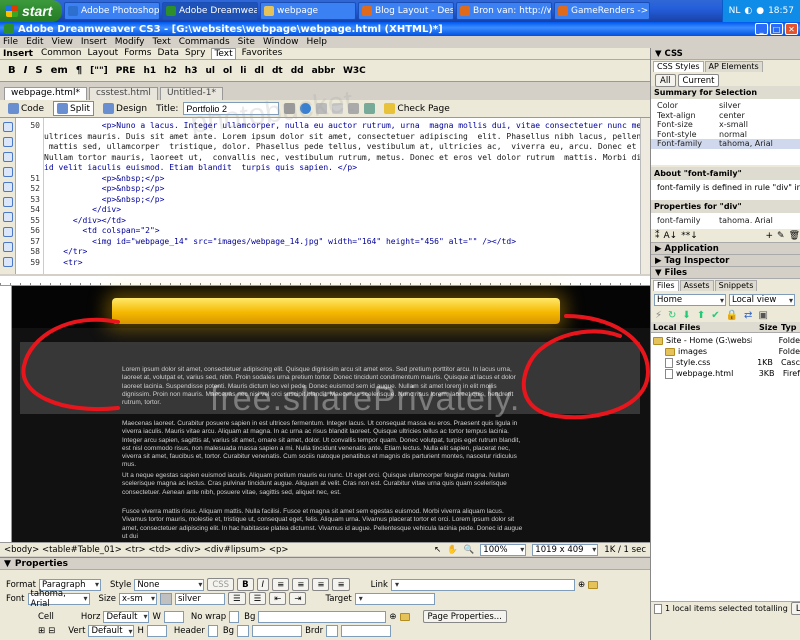  What do you see at coordinates (26, 108) in the screenshot?
I see `code-view-button: Code` at bounding box center [26, 108].